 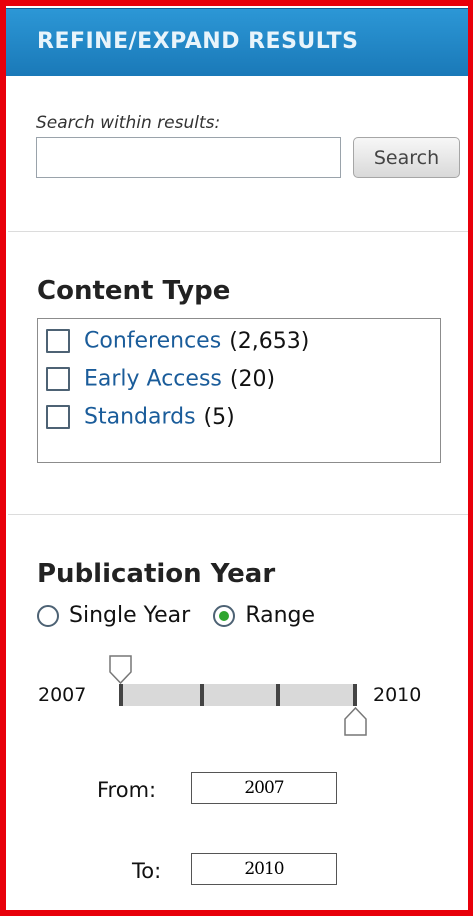 I want to click on to-year-input, so click(x=264, y=869).